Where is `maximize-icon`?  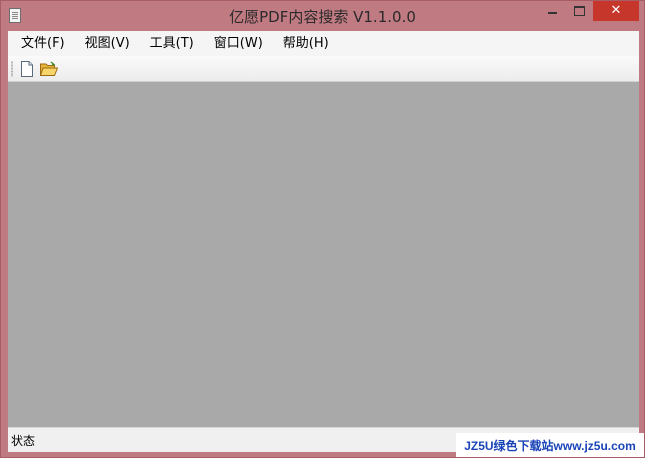 maximize-icon is located at coordinates (579, 11).